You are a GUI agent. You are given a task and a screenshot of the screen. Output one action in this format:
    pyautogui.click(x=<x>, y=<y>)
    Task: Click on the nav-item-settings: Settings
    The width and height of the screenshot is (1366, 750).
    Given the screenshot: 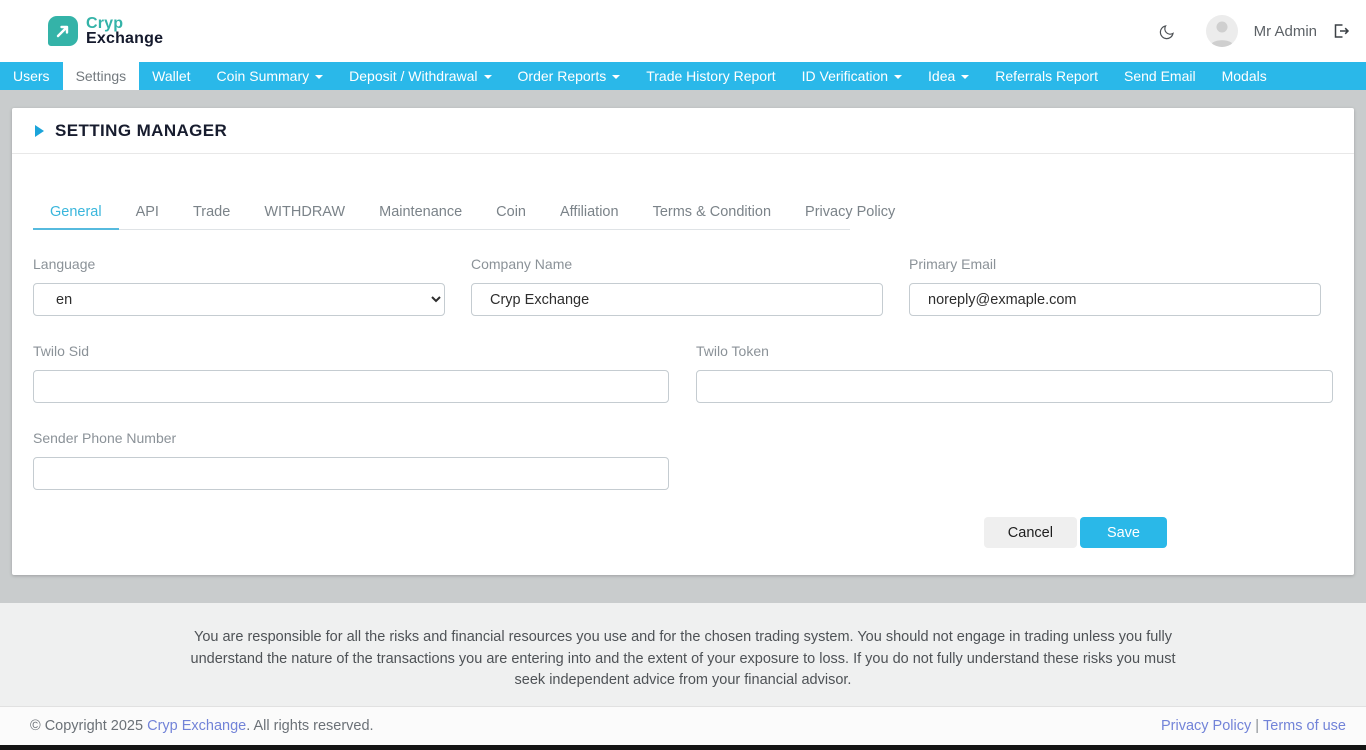 What is the action you would take?
    pyautogui.click(x=101, y=76)
    